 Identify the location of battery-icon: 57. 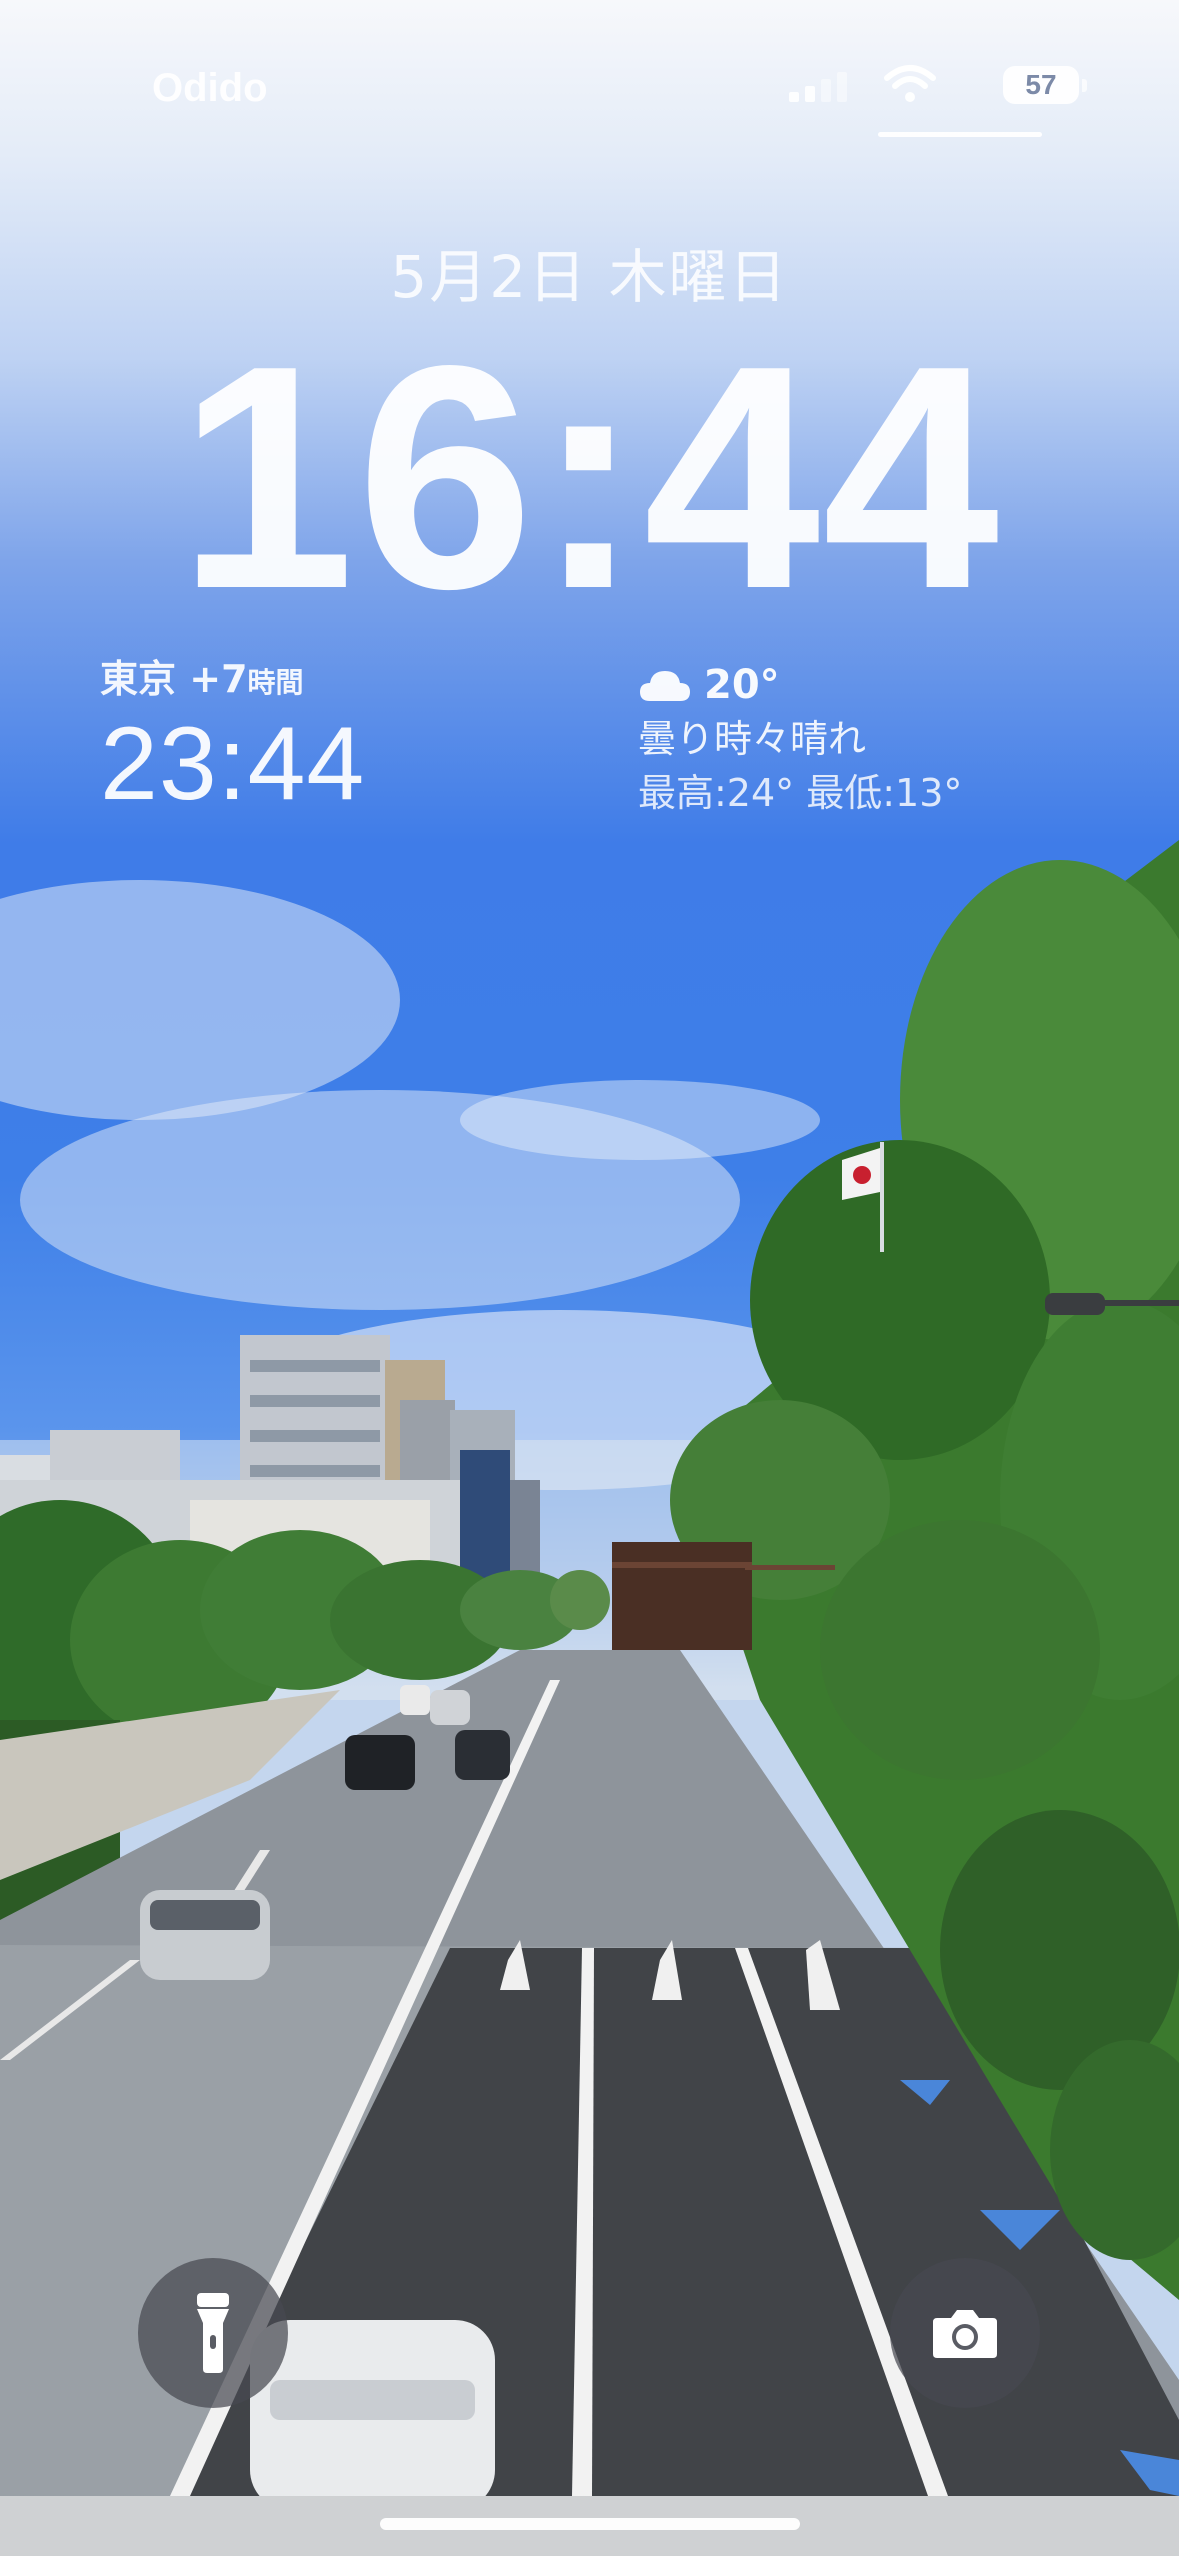
(1045, 85).